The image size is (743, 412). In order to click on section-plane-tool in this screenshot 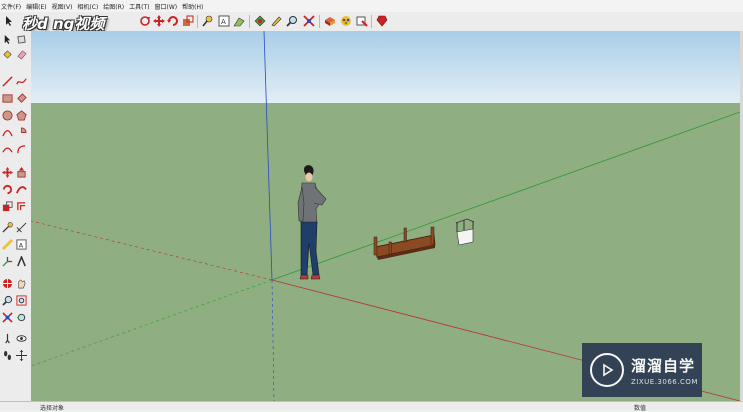, I will do `click(21, 355)`.